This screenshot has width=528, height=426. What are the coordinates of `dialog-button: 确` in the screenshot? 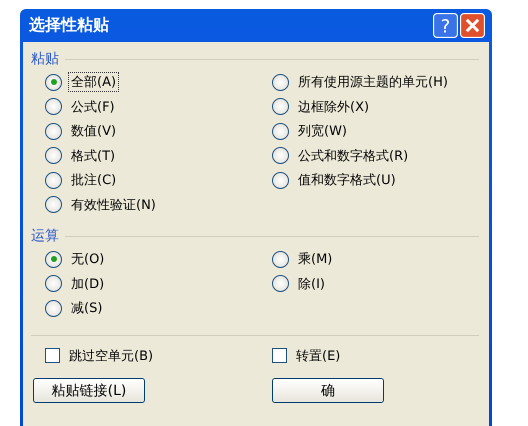 It's located at (328, 390).